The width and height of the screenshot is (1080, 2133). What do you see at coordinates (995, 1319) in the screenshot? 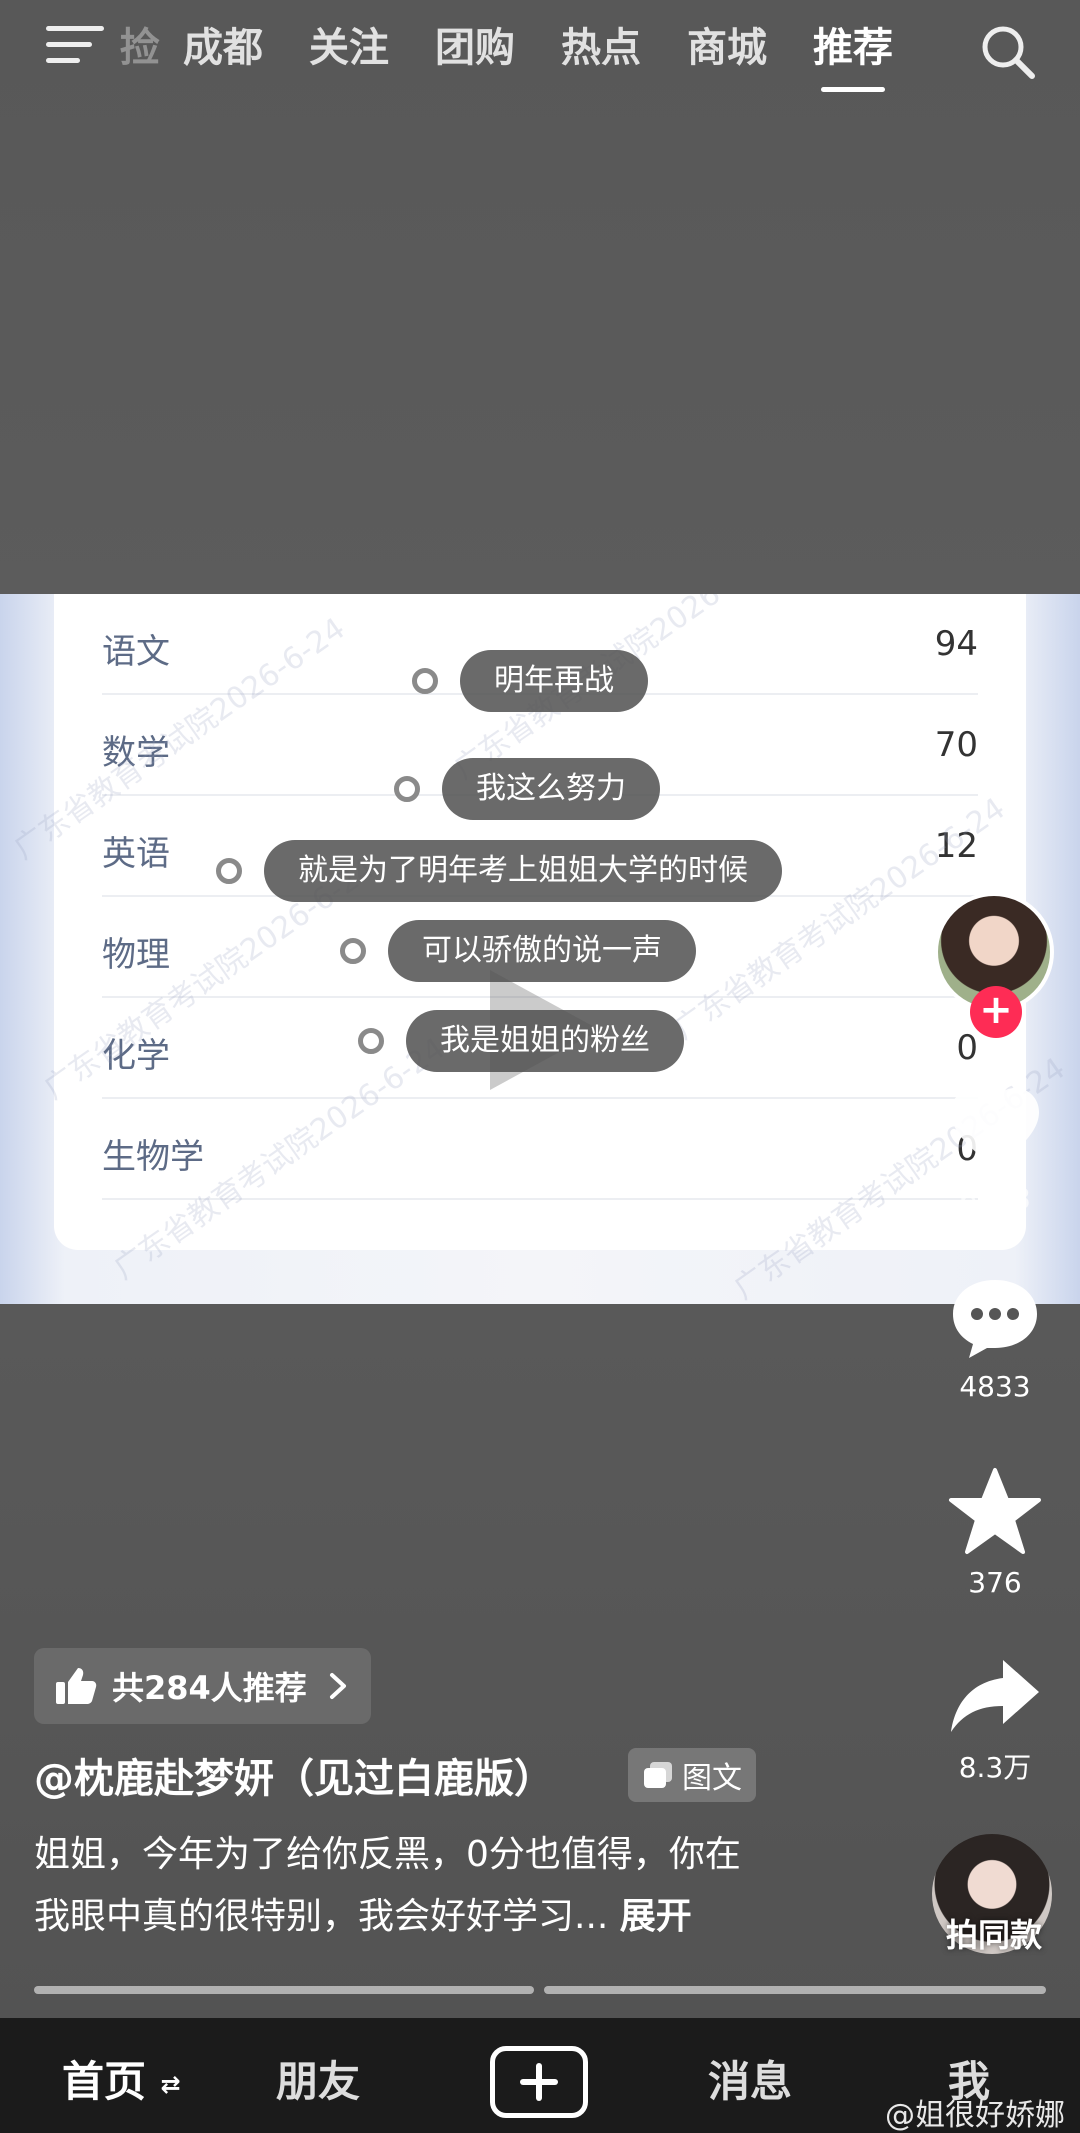
I see `comment-icon` at bounding box center [995, 1319].